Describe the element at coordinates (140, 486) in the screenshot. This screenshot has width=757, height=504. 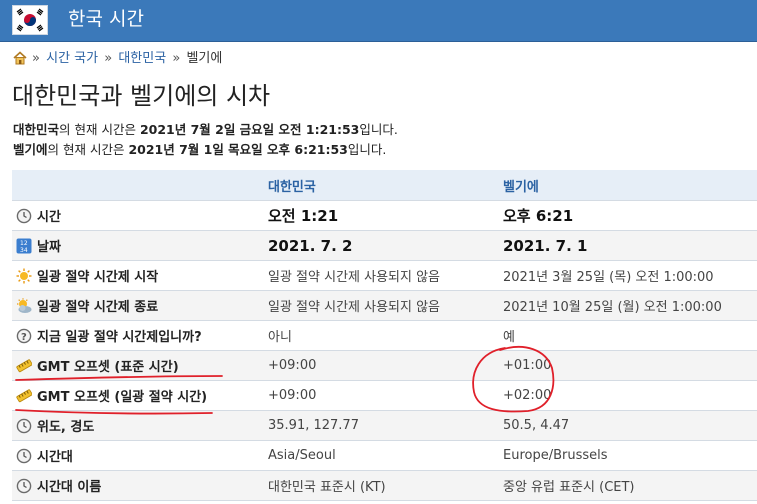
I see `row-label-cell: 시간대 이름` at that location.